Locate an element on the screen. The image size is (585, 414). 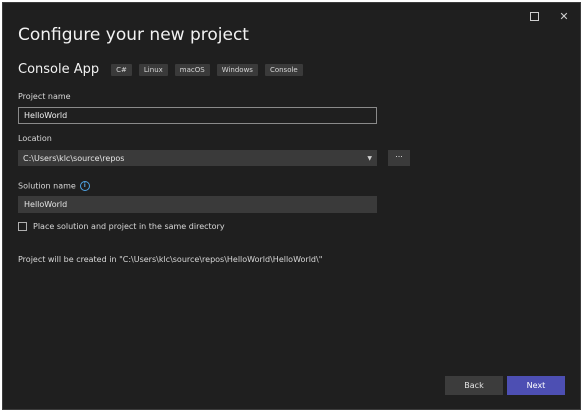
info-icon: i is located at coordinates (84, 186).